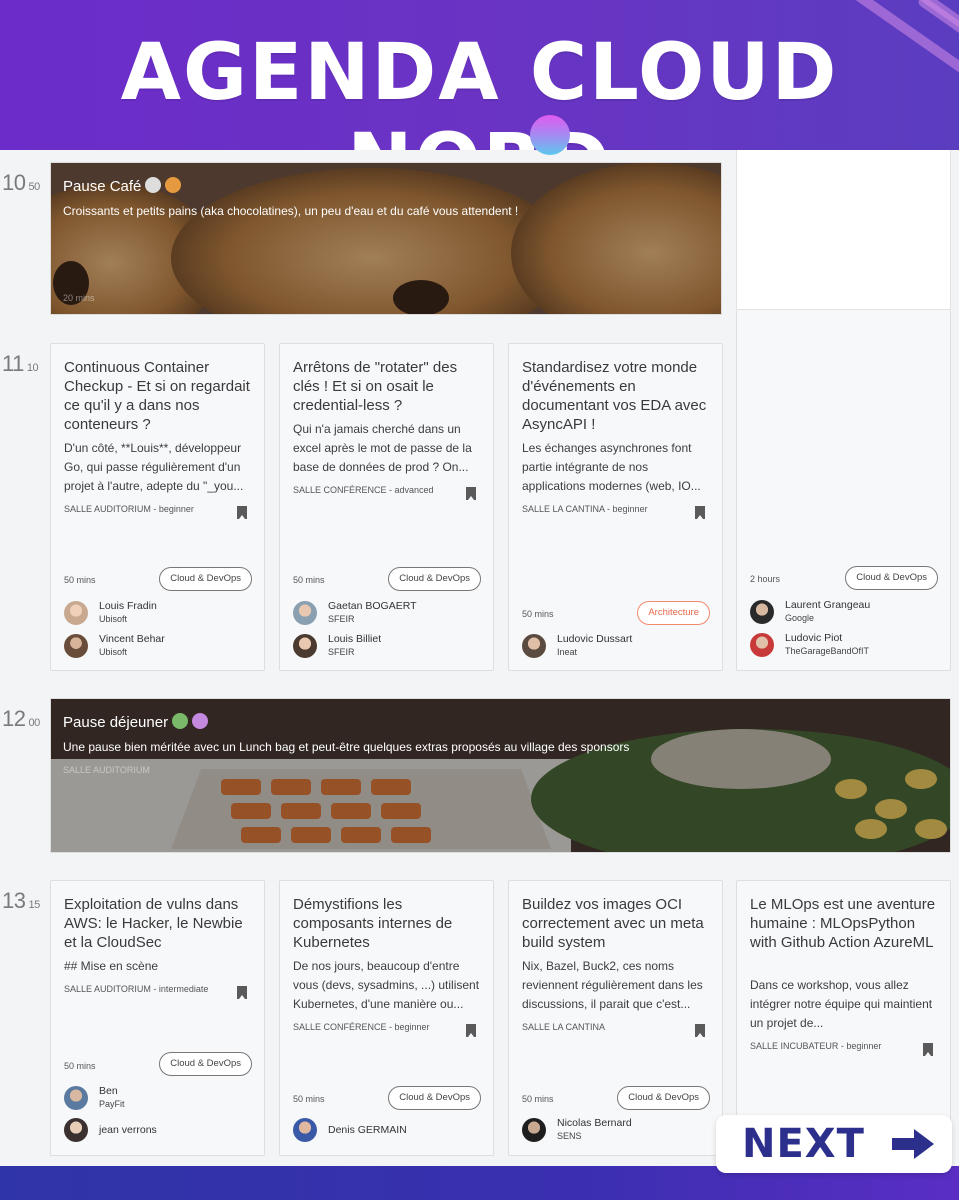 Image resolution: width=959 pixels, height=1200 pixels. What do you see at coordinates (79, 298) in the screenshot?
I see `break-duration: 20 mins` at bounding box center [79, 298].